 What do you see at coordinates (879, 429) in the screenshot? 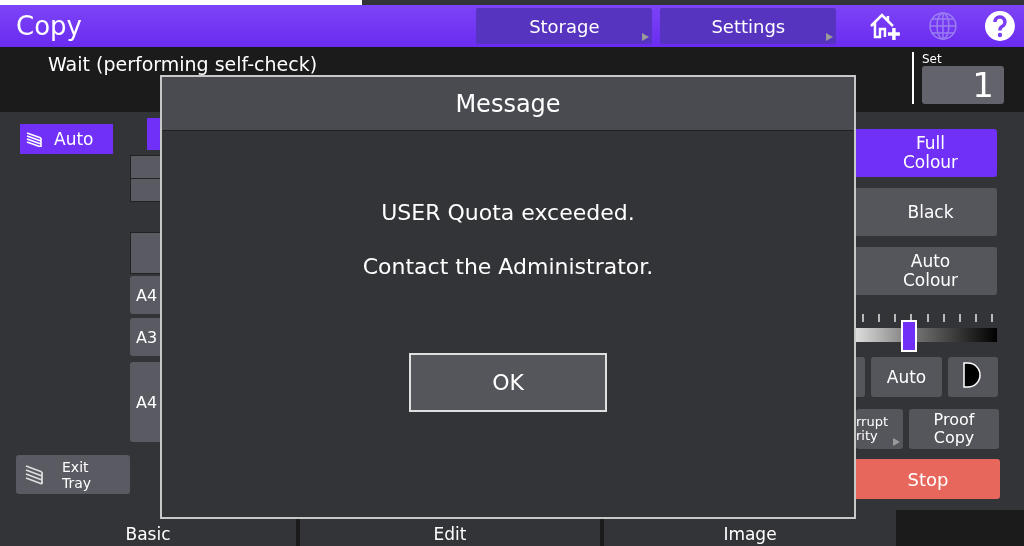
I see `interrupt-button: rrupt rity` at bounding box center [879, 429].